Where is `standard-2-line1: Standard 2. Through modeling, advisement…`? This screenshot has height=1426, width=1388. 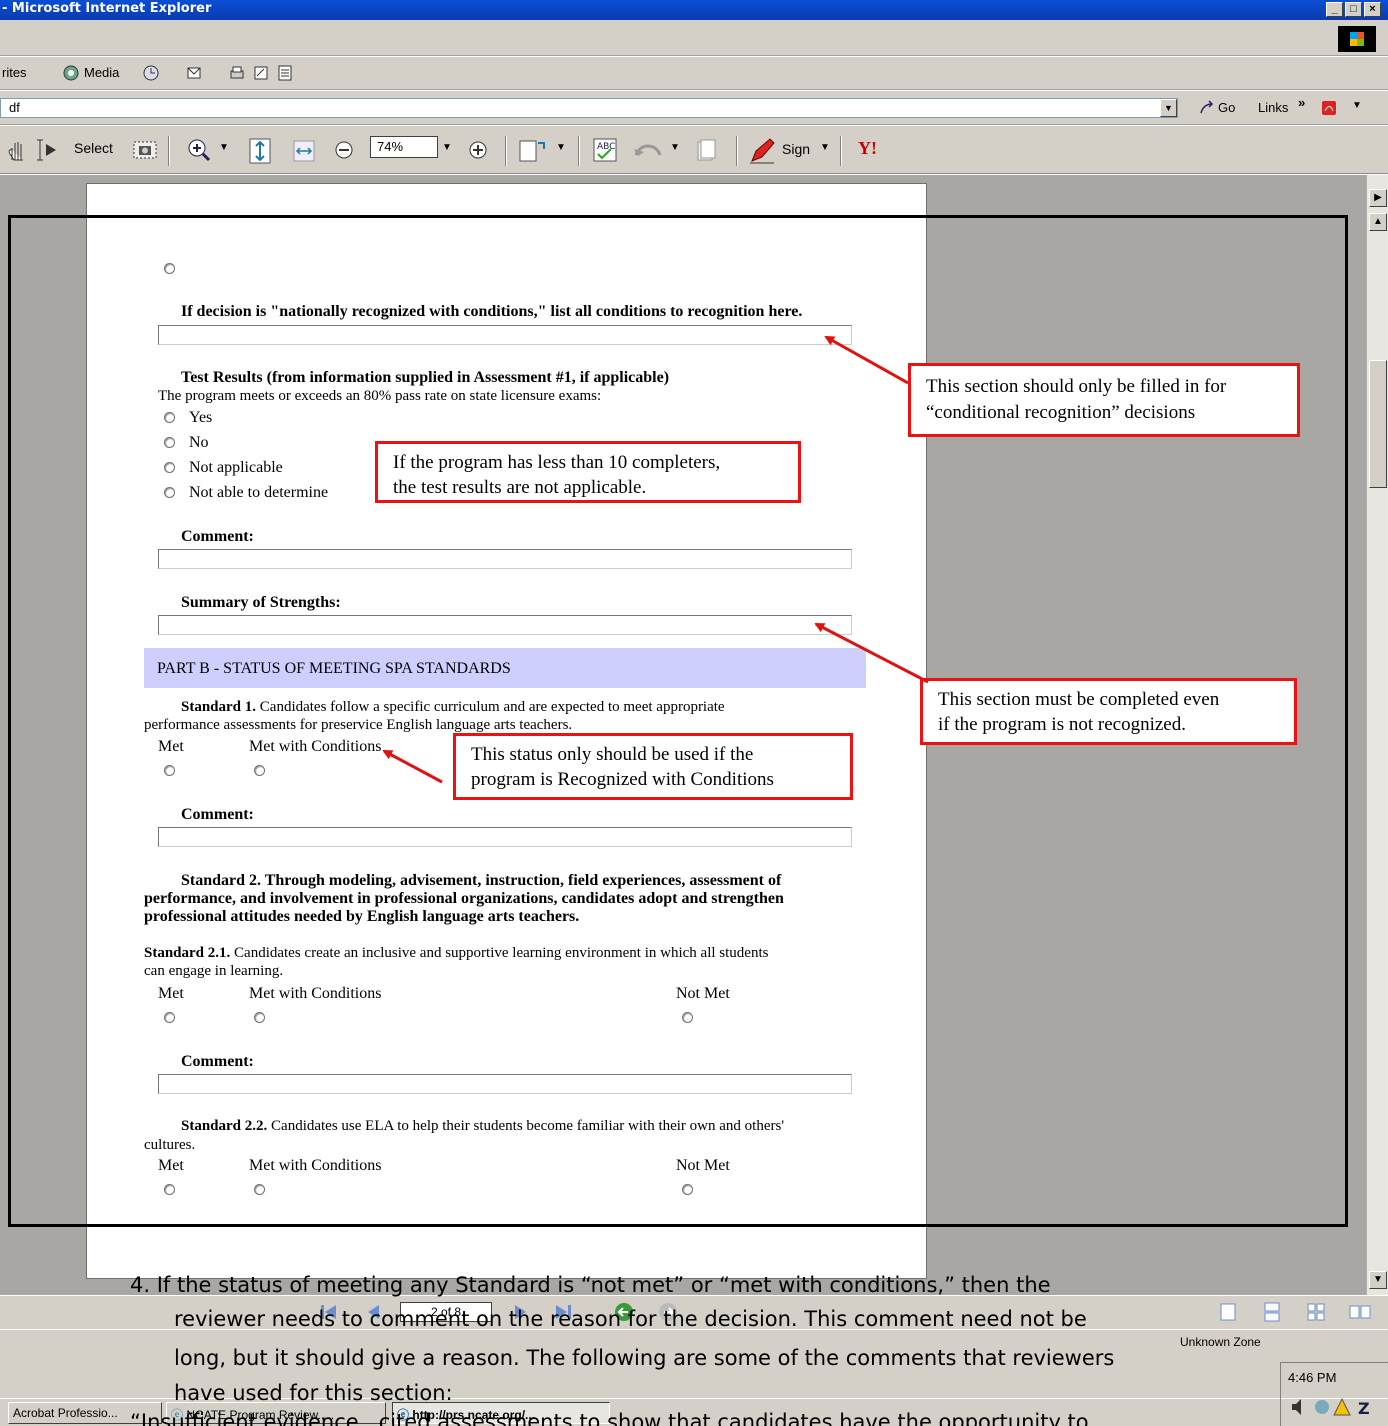 standard-2-line1: Standard 2. Through modeling, advisement… is located at coordinates (481, 880).